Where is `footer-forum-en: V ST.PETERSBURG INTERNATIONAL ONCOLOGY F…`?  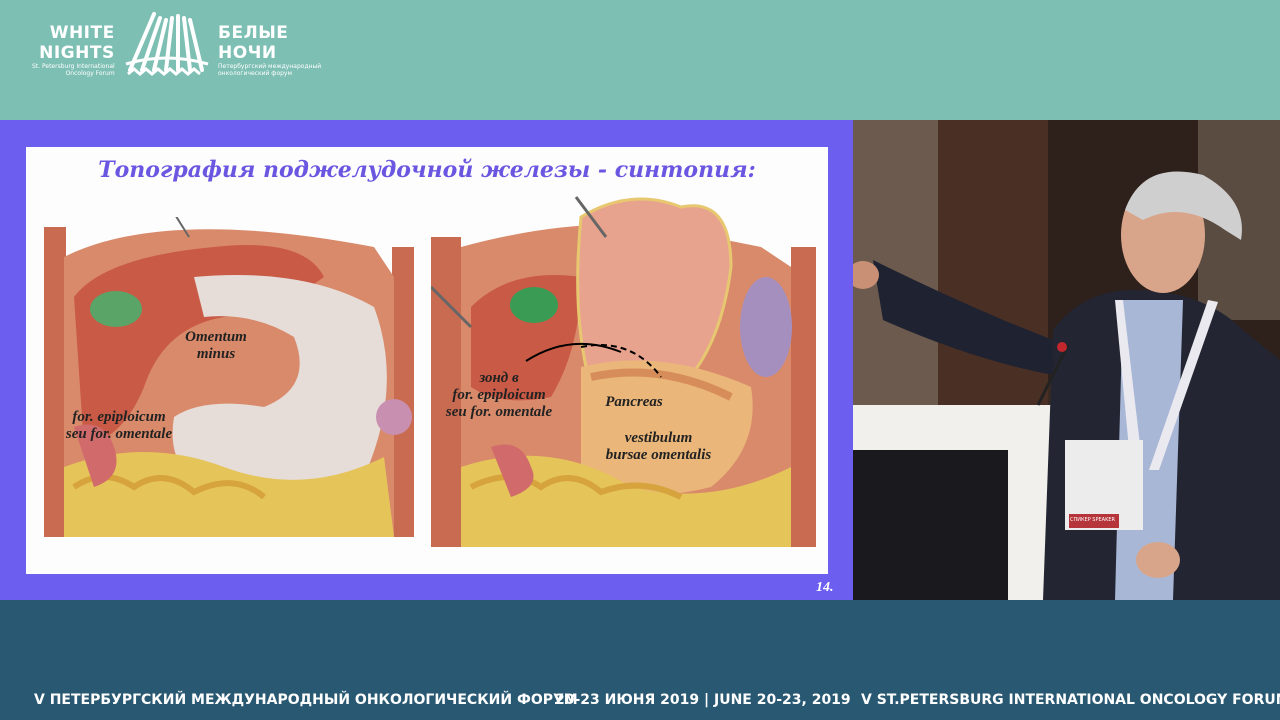
footer-forum-en: V ST.PETERSBURG INTERNATIONAL ONCOLOGY F… is located at coordinates (1070, 700).